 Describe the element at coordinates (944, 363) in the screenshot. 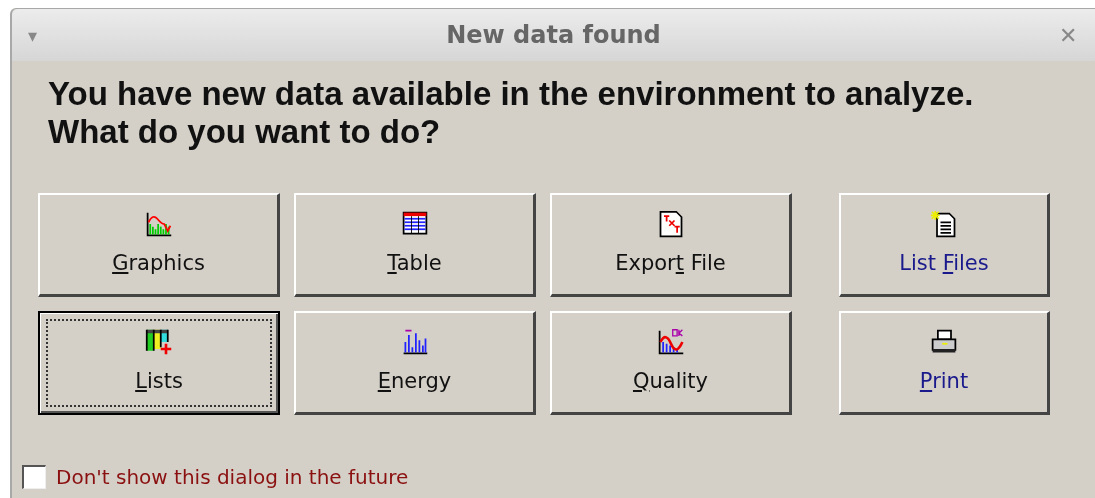

I see `action-button: Print` at that location.